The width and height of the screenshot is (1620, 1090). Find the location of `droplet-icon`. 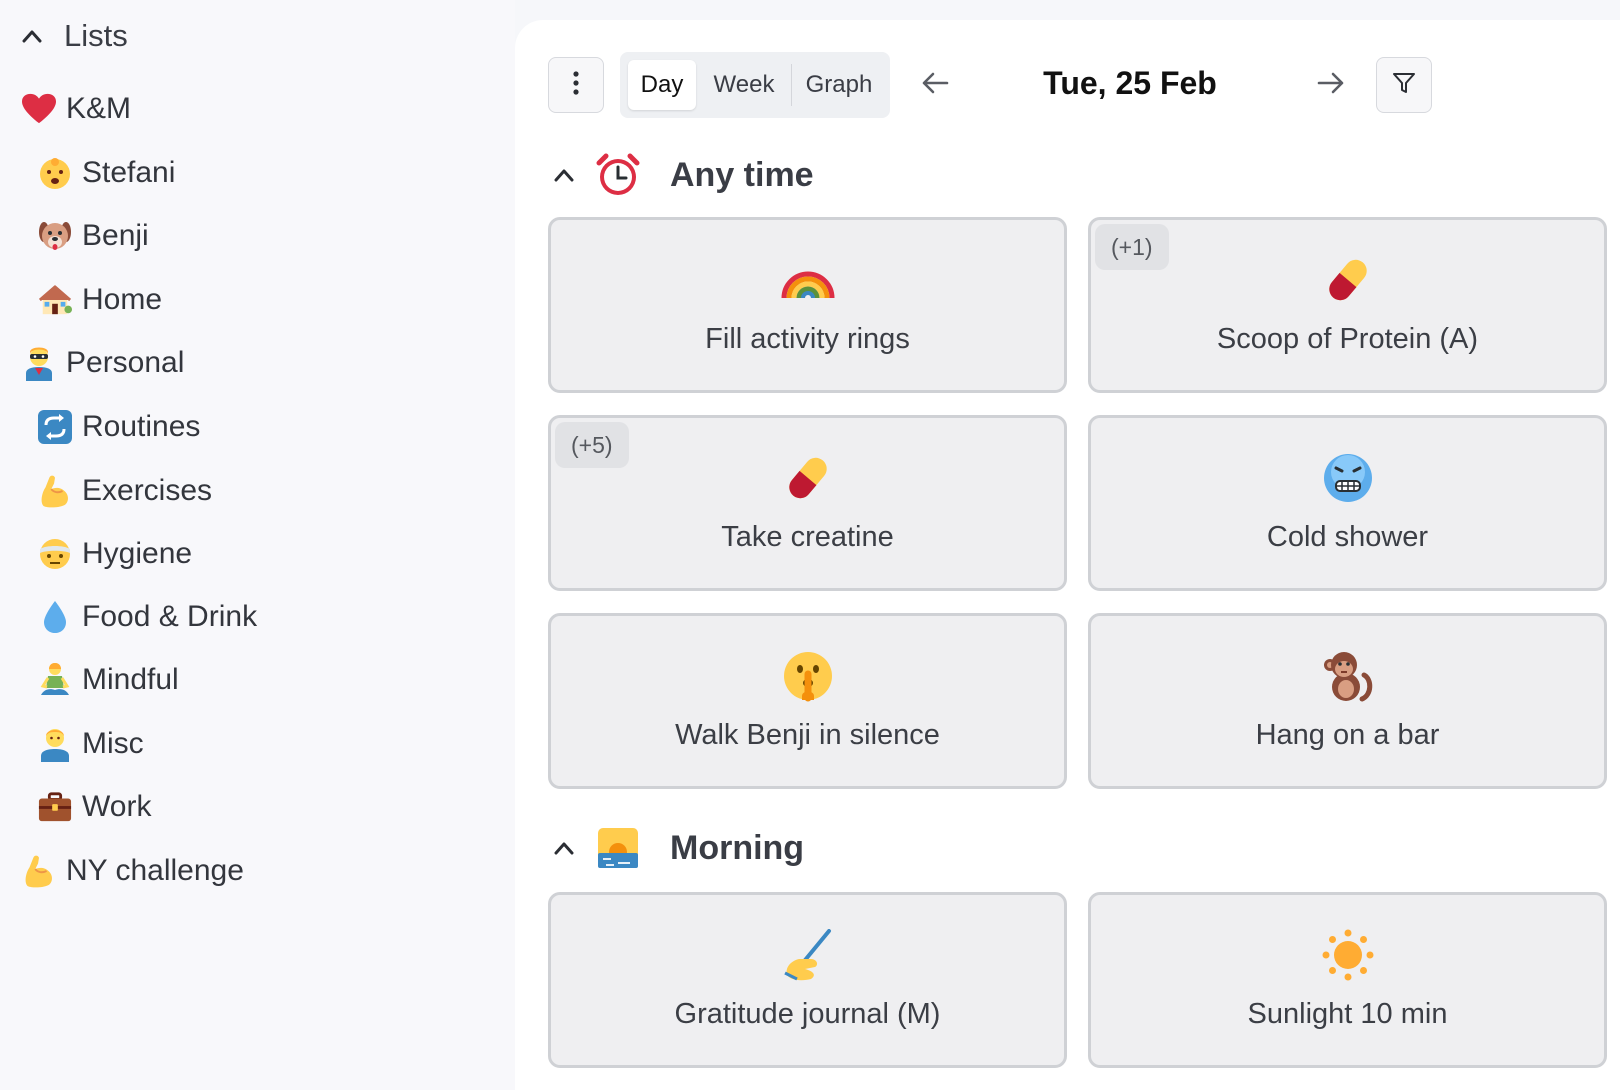

droplet-icon is located at coordinates (55, 617).